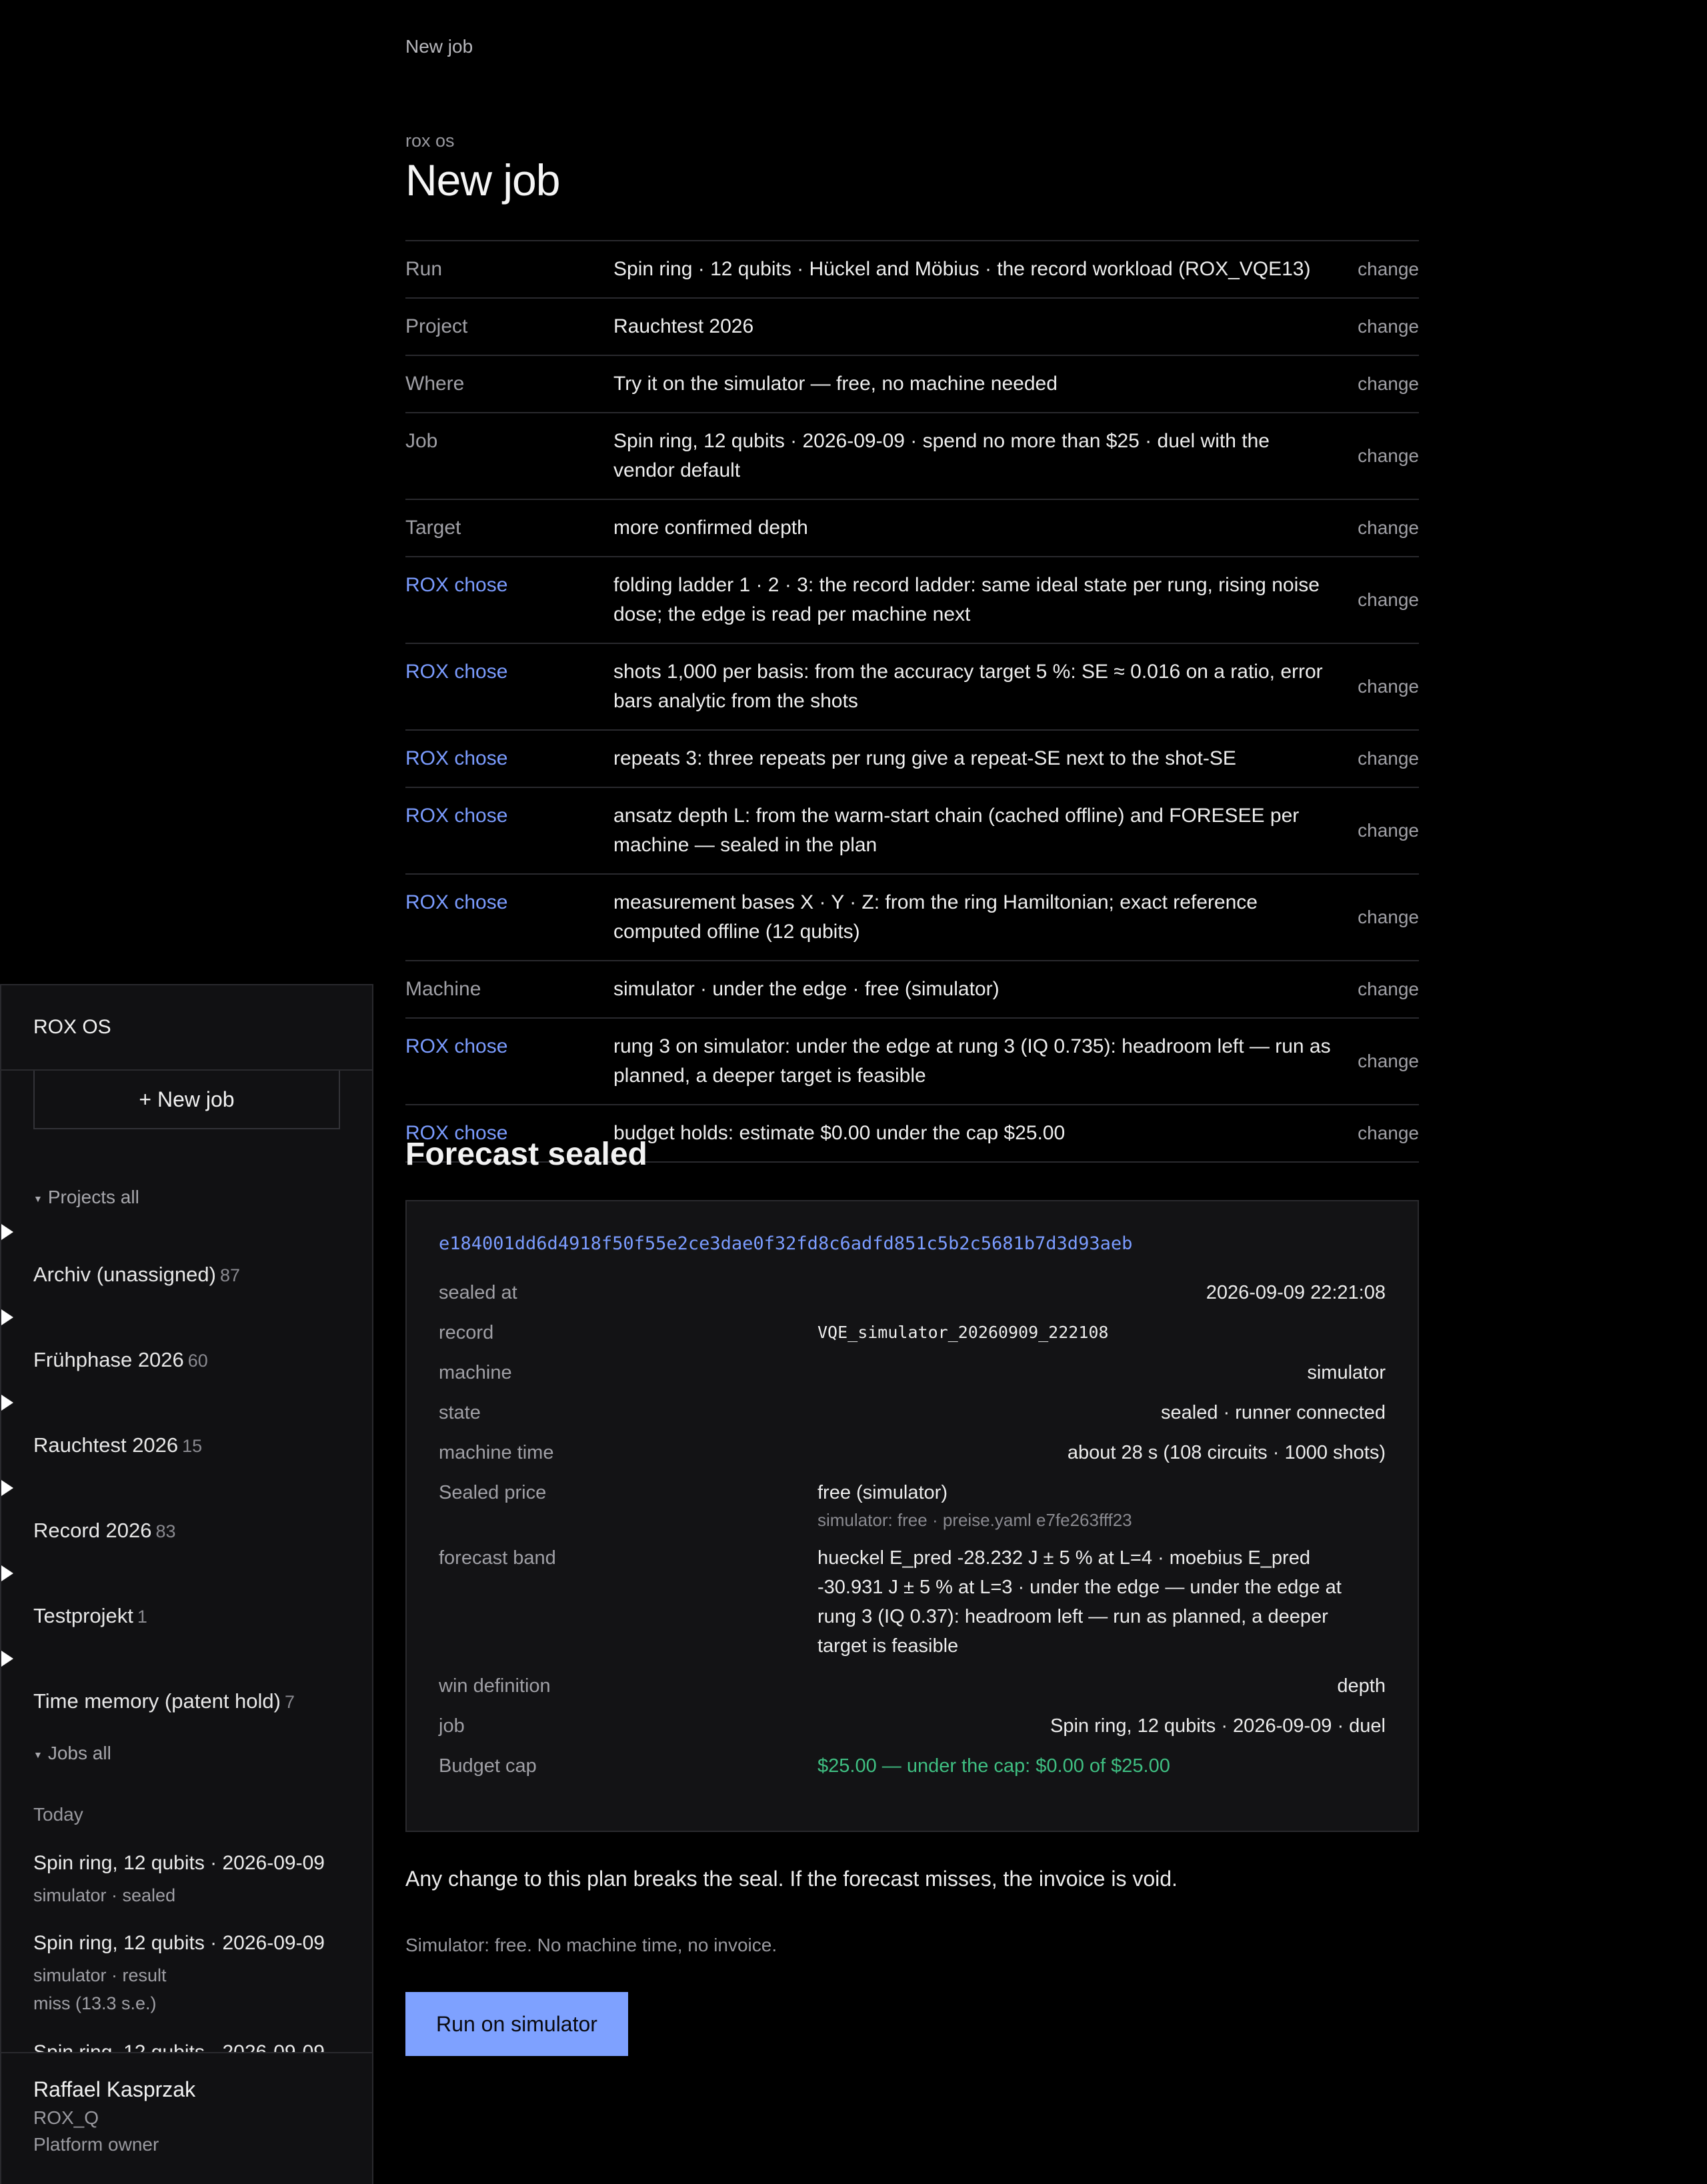  I want to click on record-row: record VQE_simulator_20260909_222108, so click(912, 1332).